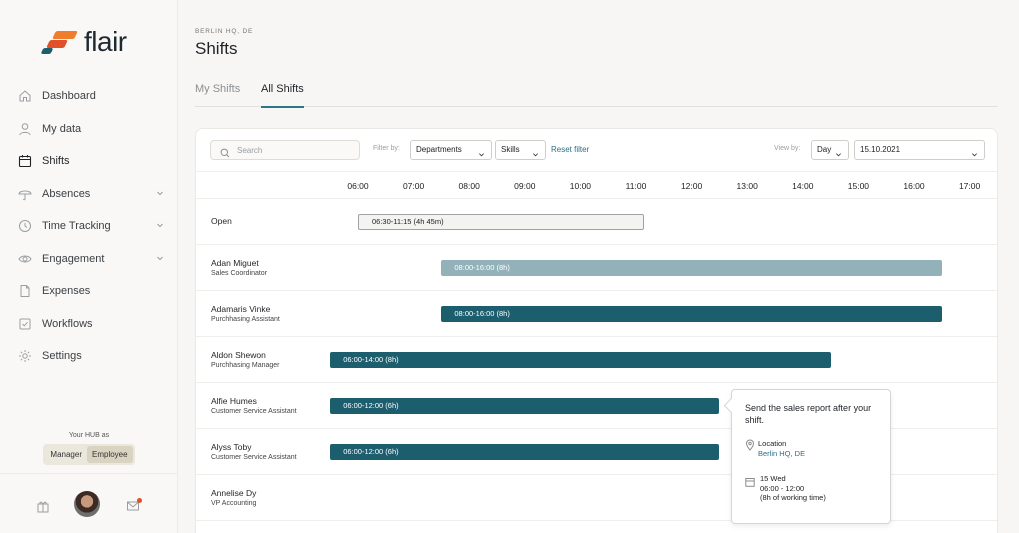 Image resolution: width=1019 pixels, height=533 pixels. Describe the element at coordinates (580, 360) in the screenshot. I see `shift-bar: 06:00-14:00 (8h)` at that location.